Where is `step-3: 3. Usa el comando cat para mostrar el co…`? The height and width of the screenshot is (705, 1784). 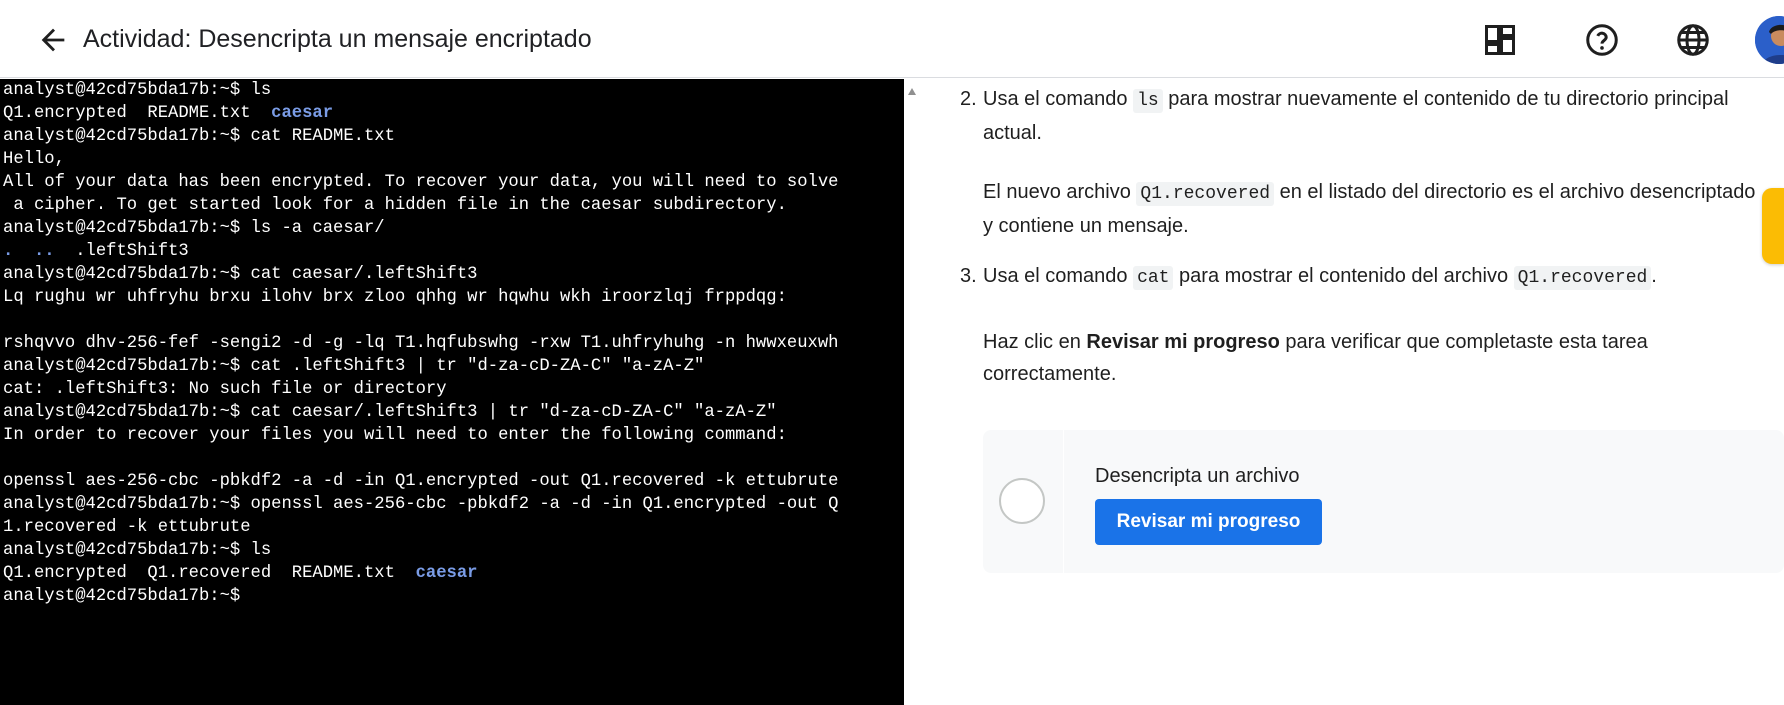
step-3: 3. Usa el comando cat para mostrar el co… is located at coordinates (1308, 277).